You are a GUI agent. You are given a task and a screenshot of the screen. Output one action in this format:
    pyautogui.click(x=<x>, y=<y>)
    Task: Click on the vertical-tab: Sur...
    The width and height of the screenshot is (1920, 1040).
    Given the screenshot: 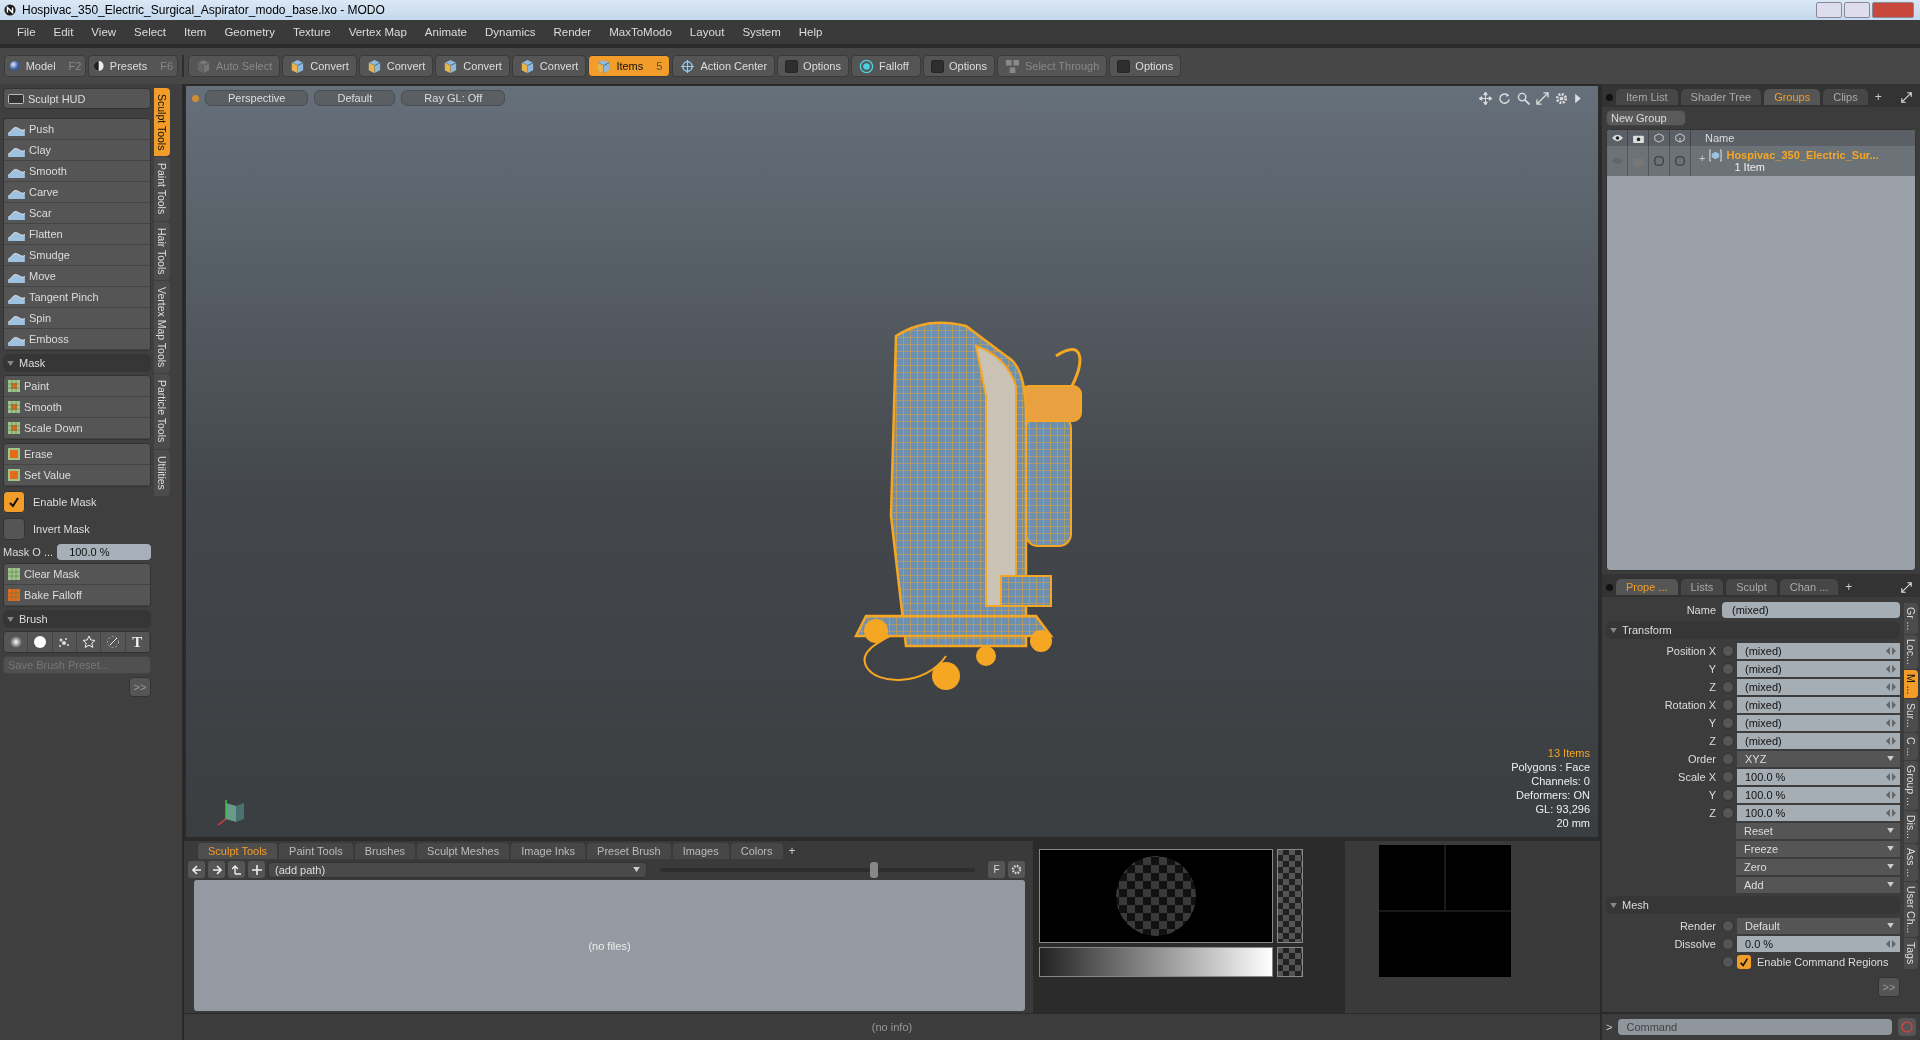 What is the action you would take?
    pyautogui.click(x=1911, y=715)
    